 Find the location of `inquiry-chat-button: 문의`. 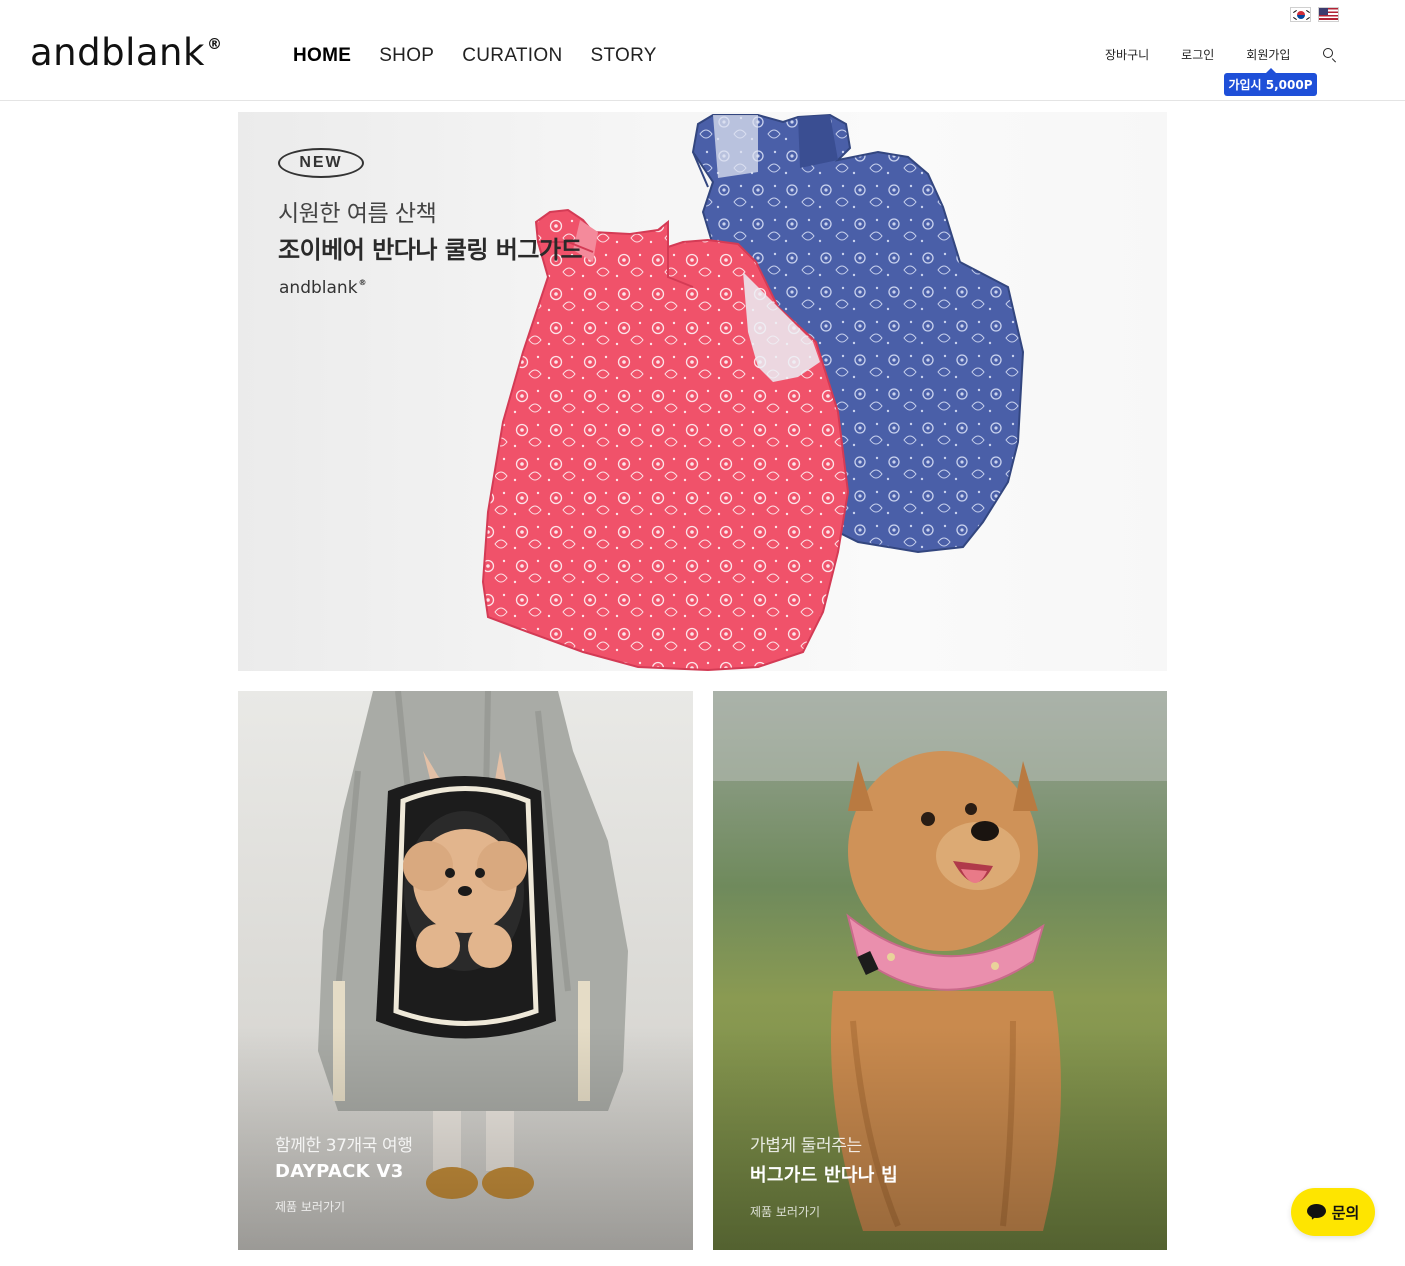

inquiry-chat-button: 문의 is located at coordinates (1333, 1212).